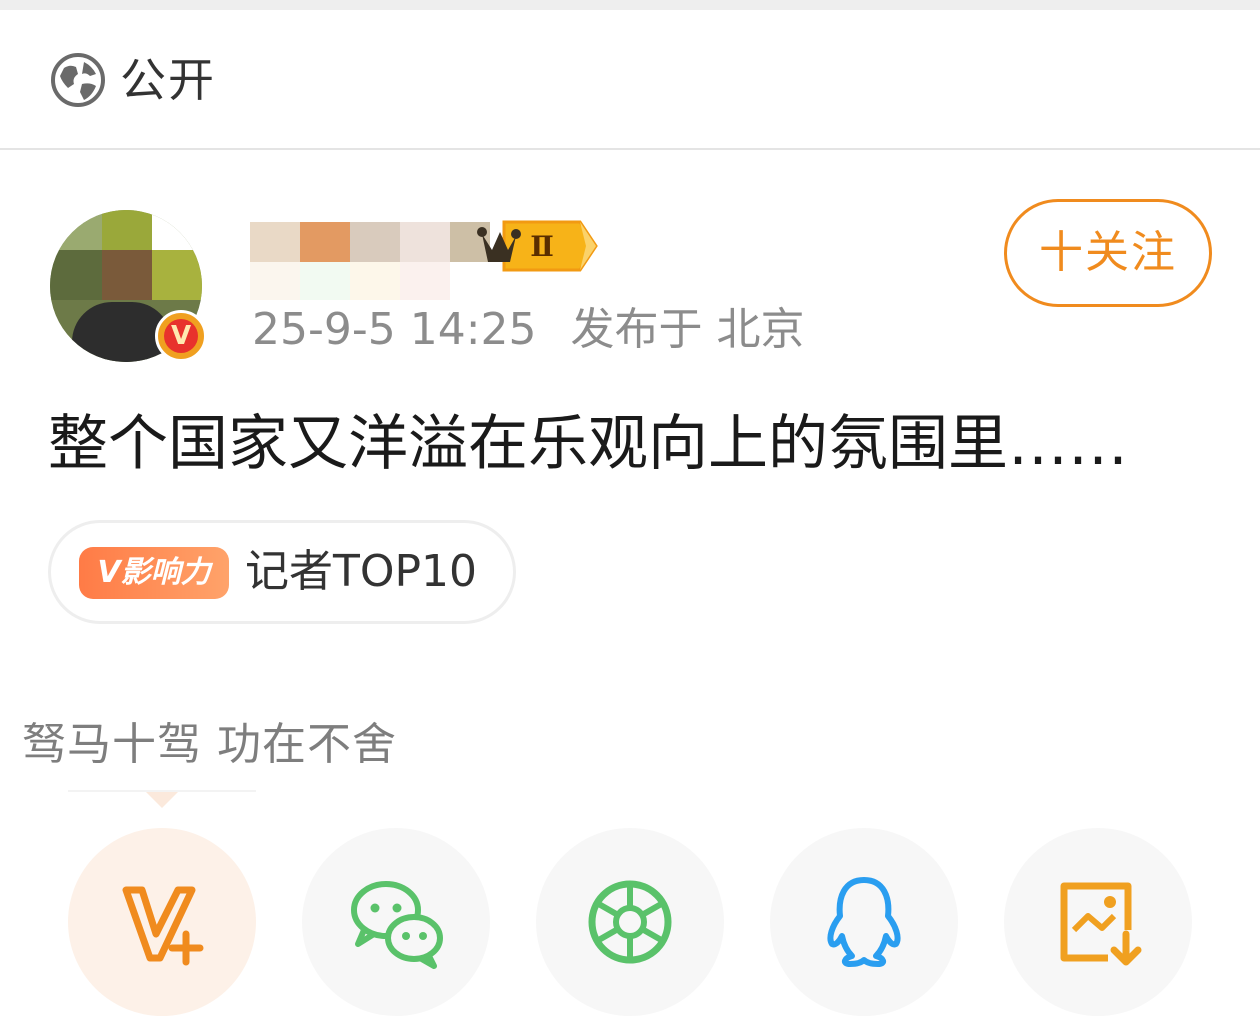  Describe the element at coordinates (168, 80) in the screenshot. I see `privacy-label: 公开` at that location.